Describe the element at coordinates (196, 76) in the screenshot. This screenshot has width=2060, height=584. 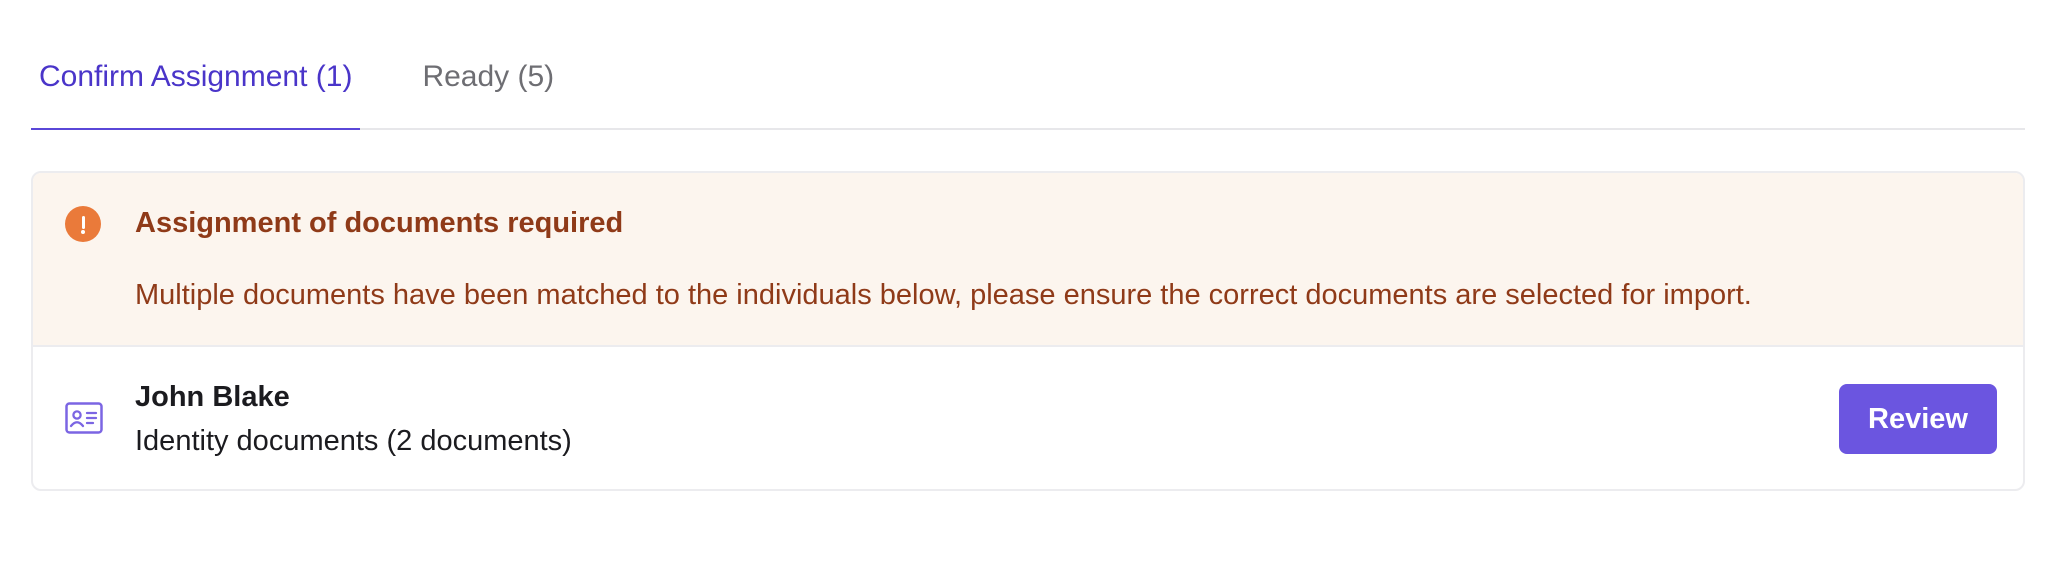
I see `tab-label: Confirm Assignment (1)` at that location.